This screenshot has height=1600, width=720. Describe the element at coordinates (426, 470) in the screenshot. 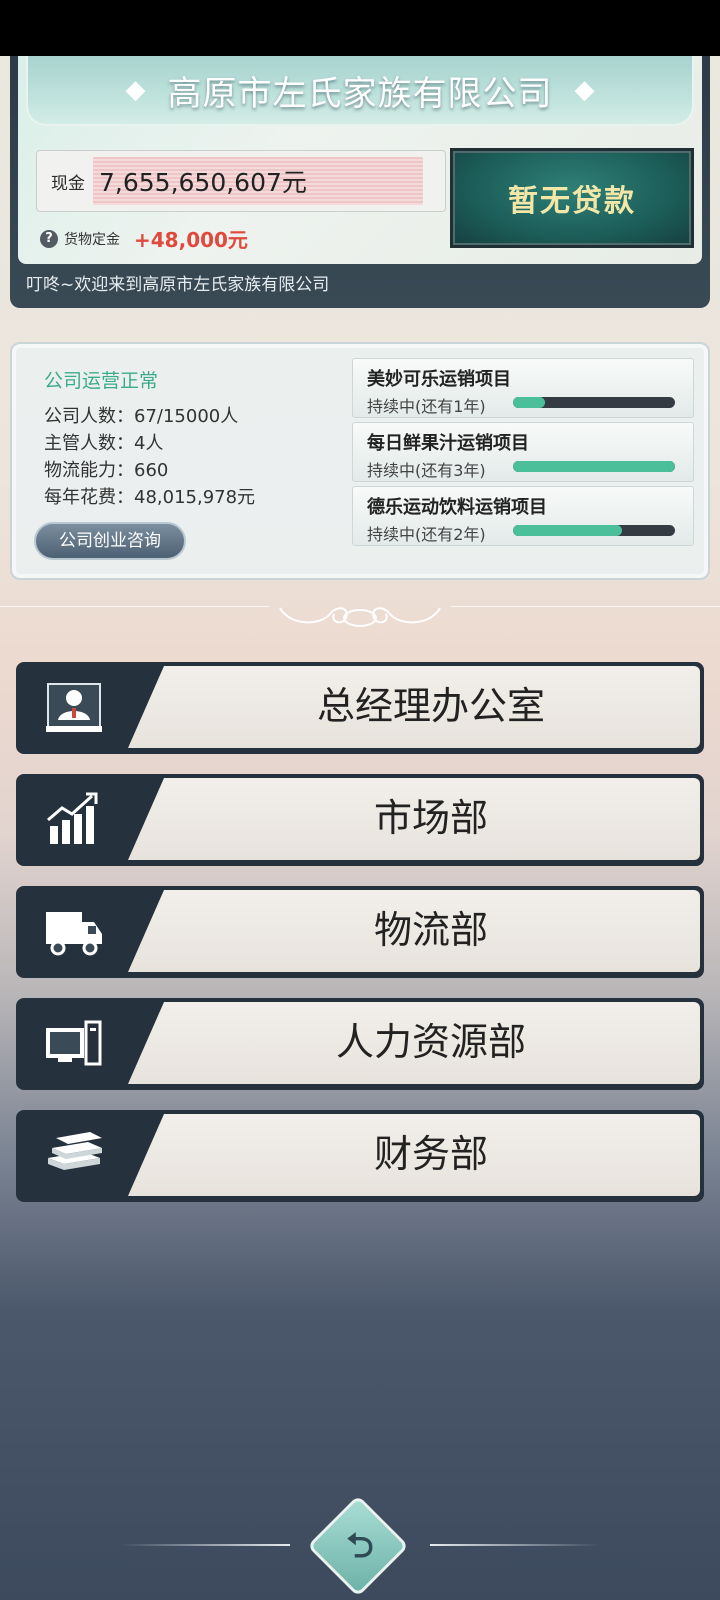

I see `project-status: 持续中(还有3年)` at that location.